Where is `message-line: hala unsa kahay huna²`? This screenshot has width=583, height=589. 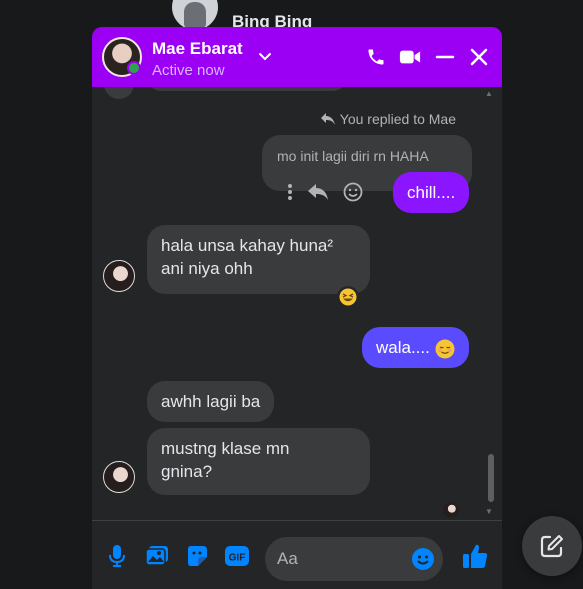 message-line: hala unsa kahay huna² is located at coordinates (247, 245).